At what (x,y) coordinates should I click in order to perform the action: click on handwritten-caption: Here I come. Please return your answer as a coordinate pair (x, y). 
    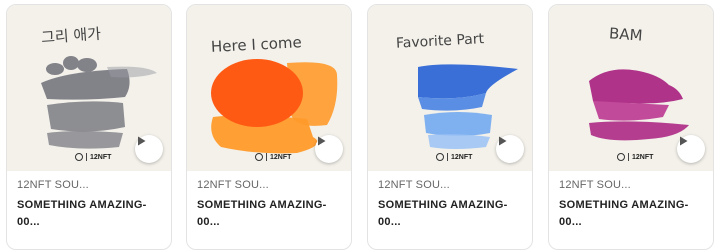
    Looking at the image, I should click on (257, 44).